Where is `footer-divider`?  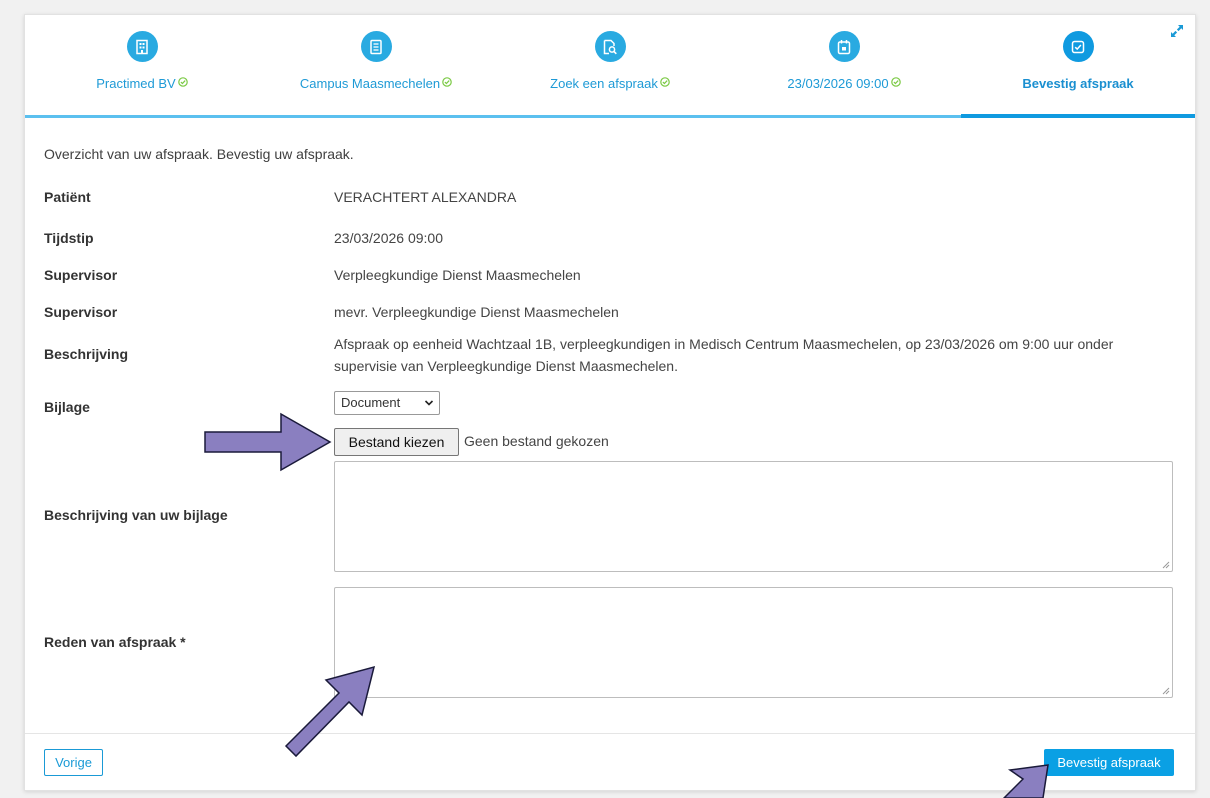 footer-divider is located at coordinates (610, 733).